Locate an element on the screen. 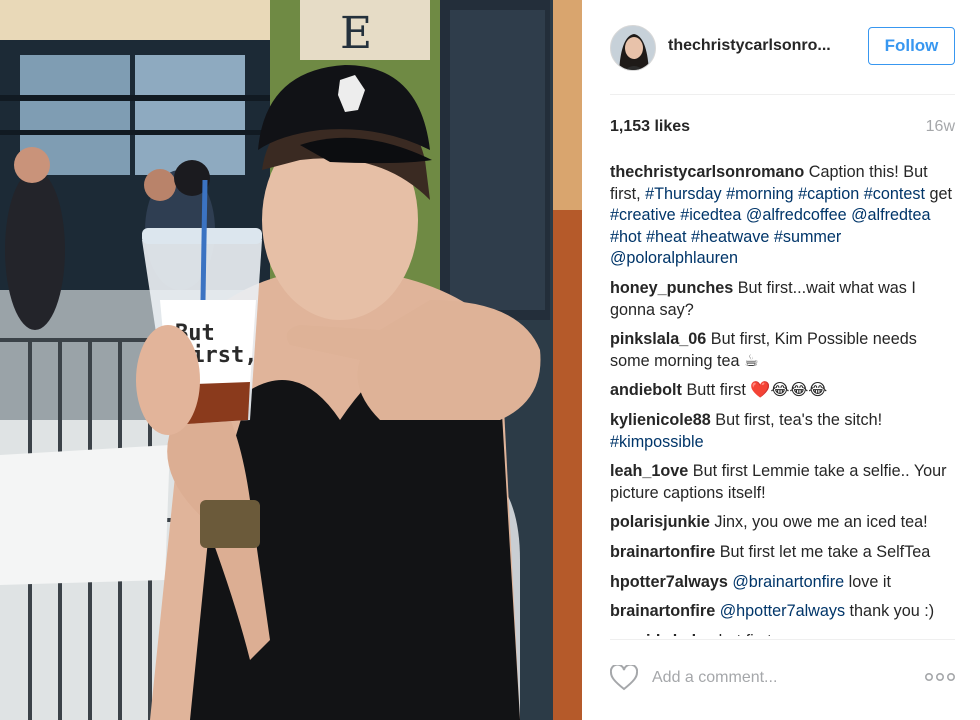 The image size is (980, 720). likes-count: 1,153 likes is located at coordinates (650, 127).